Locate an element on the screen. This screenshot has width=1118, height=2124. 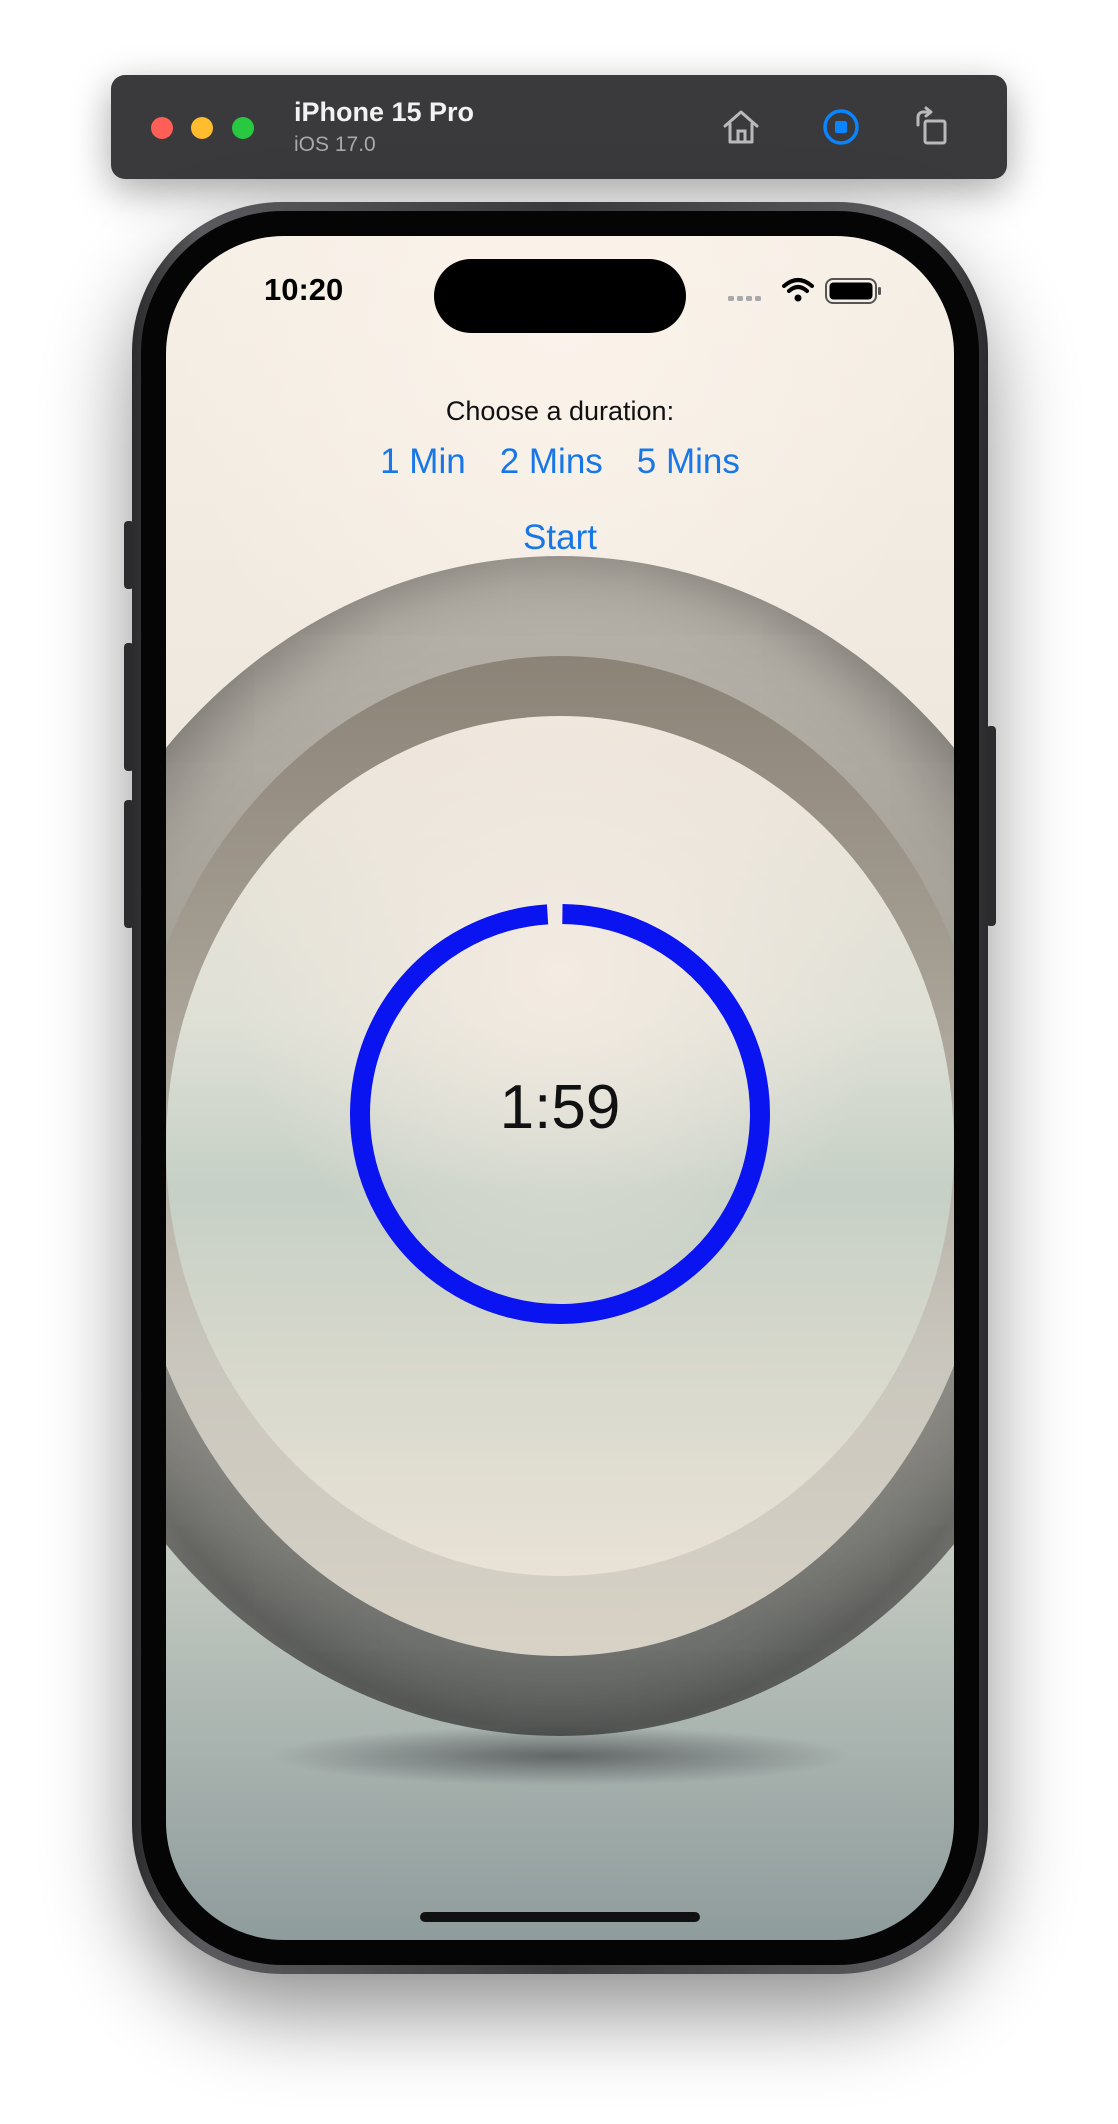
duration-5-mins-button: 5 Mins is located at coordinates (688, 462).